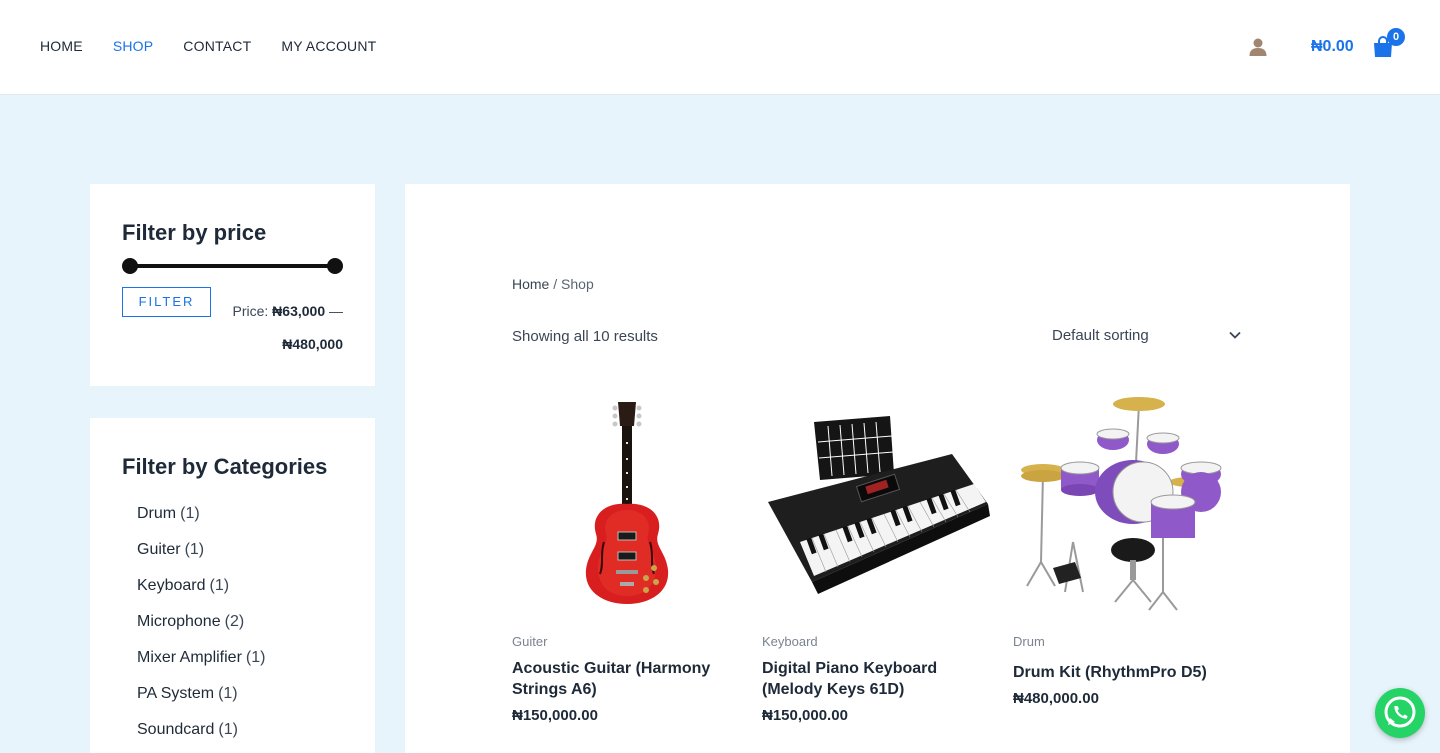 The width and height of the screenshot is (1440, 753). Describe the element at coordinates (189, 657) in the screenshot. I see `category-label: Mixer Amplifier` at that location.